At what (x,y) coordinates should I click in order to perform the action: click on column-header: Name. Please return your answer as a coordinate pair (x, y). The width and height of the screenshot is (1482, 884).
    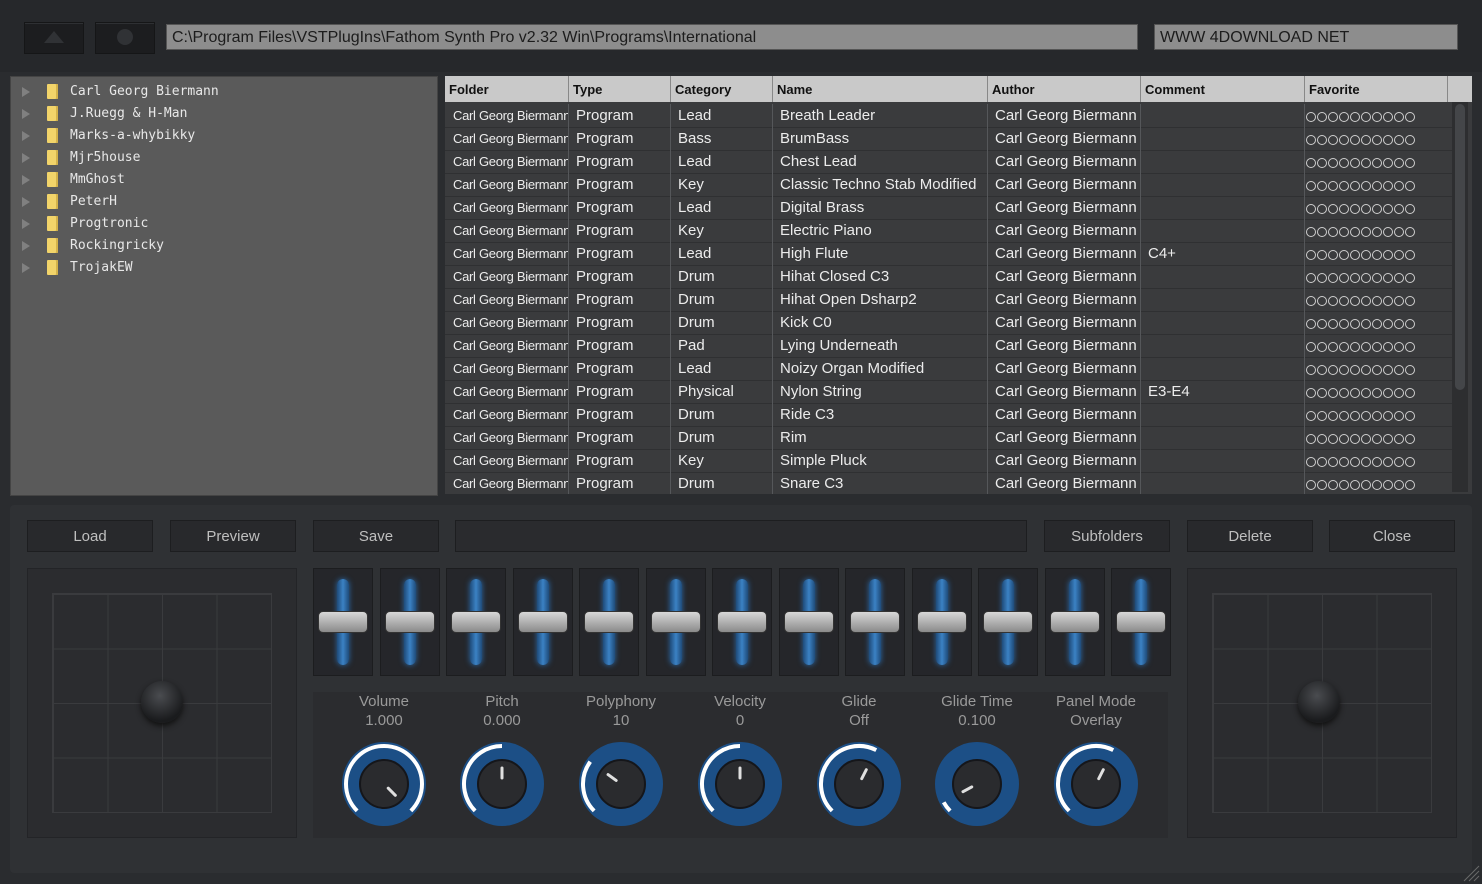
    Looking at the image, I should click on (880, 89).